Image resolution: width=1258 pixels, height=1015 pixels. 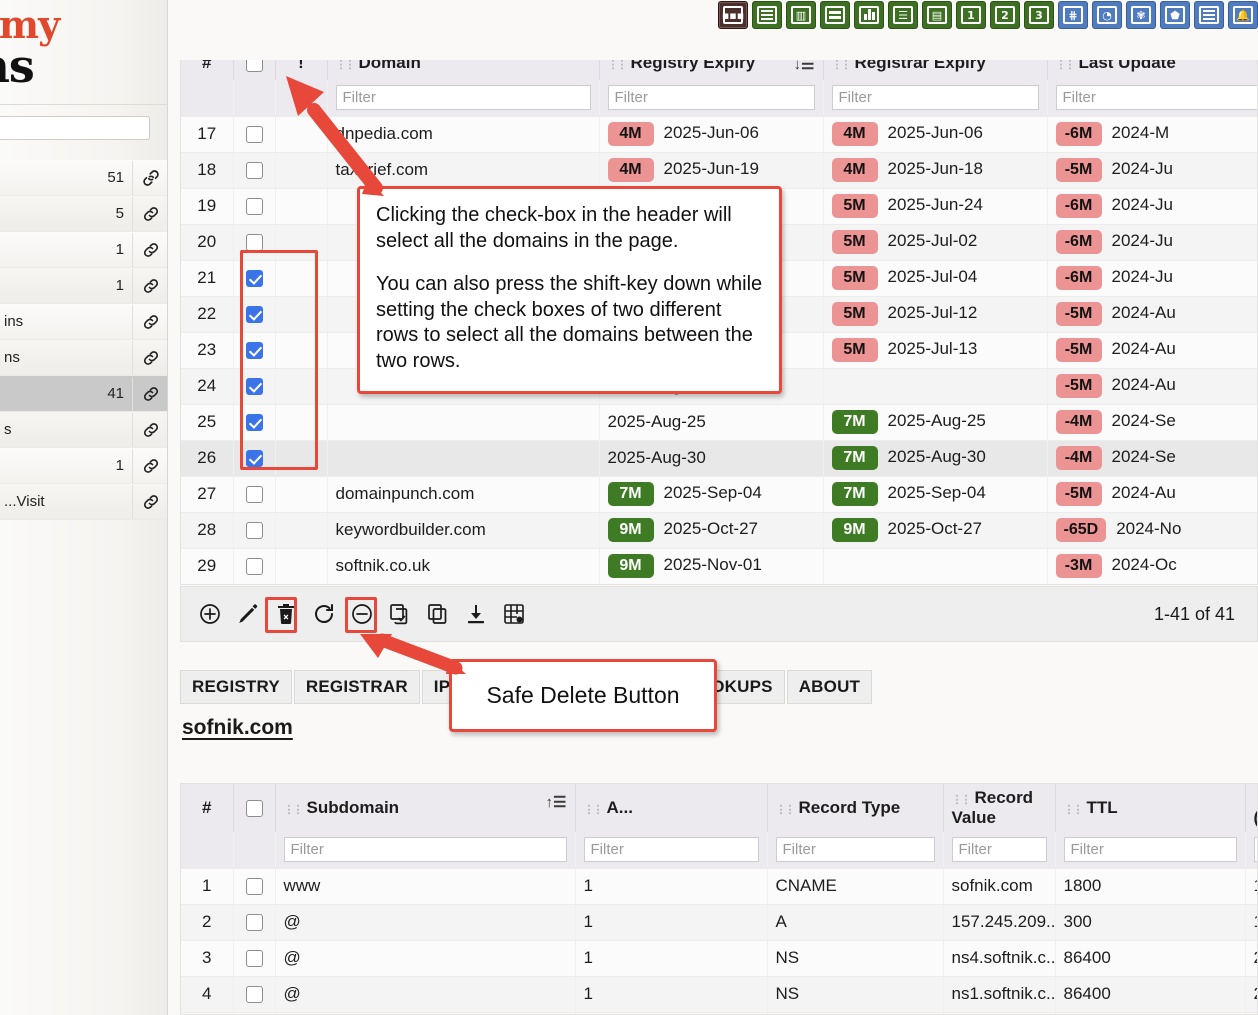 What do you see at coordinates (1156, 98) in the screenshot?
I see `last-update-filter-input` at bounding box center [1156, 98].